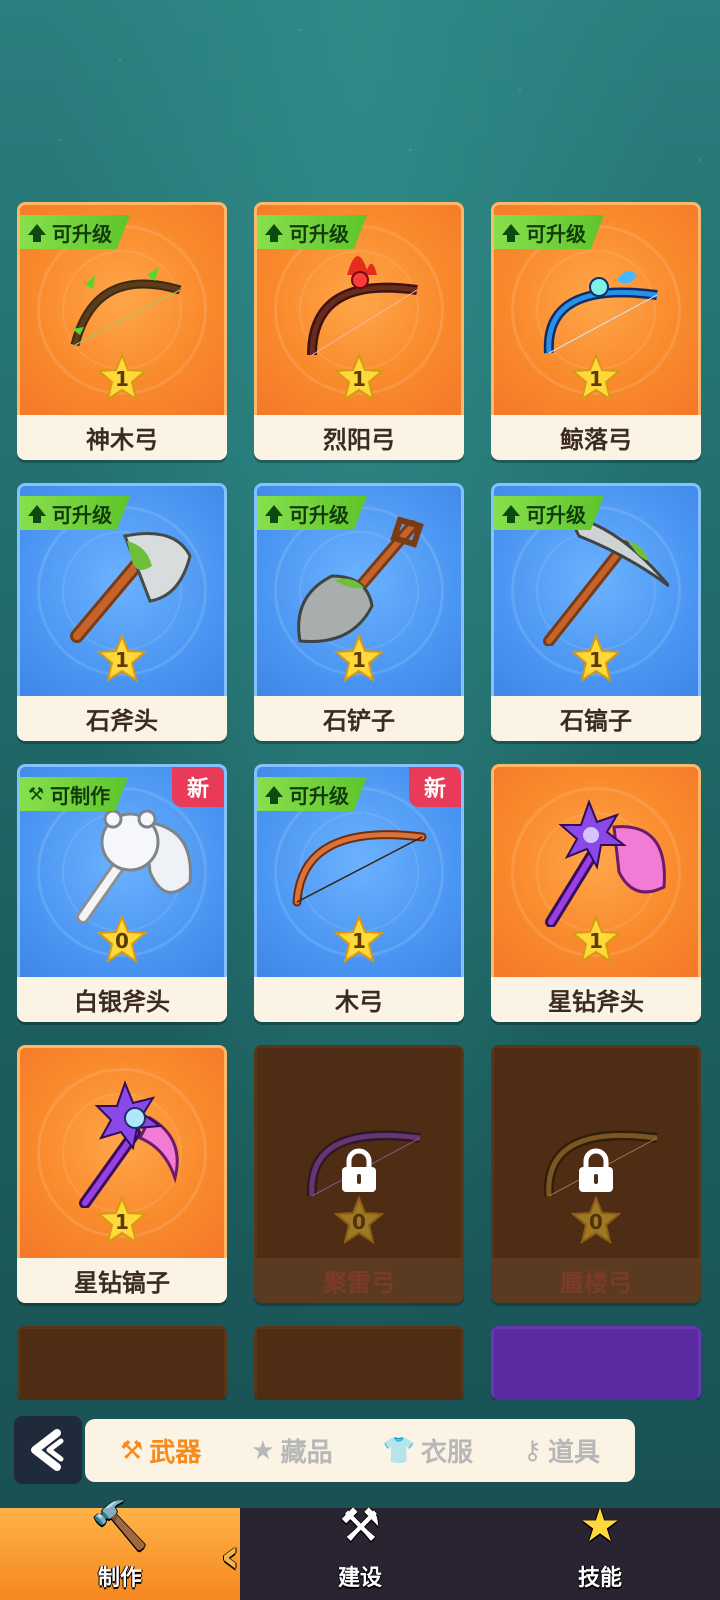  I want to click on card-title: 鲸落弓, so click(596, 437).